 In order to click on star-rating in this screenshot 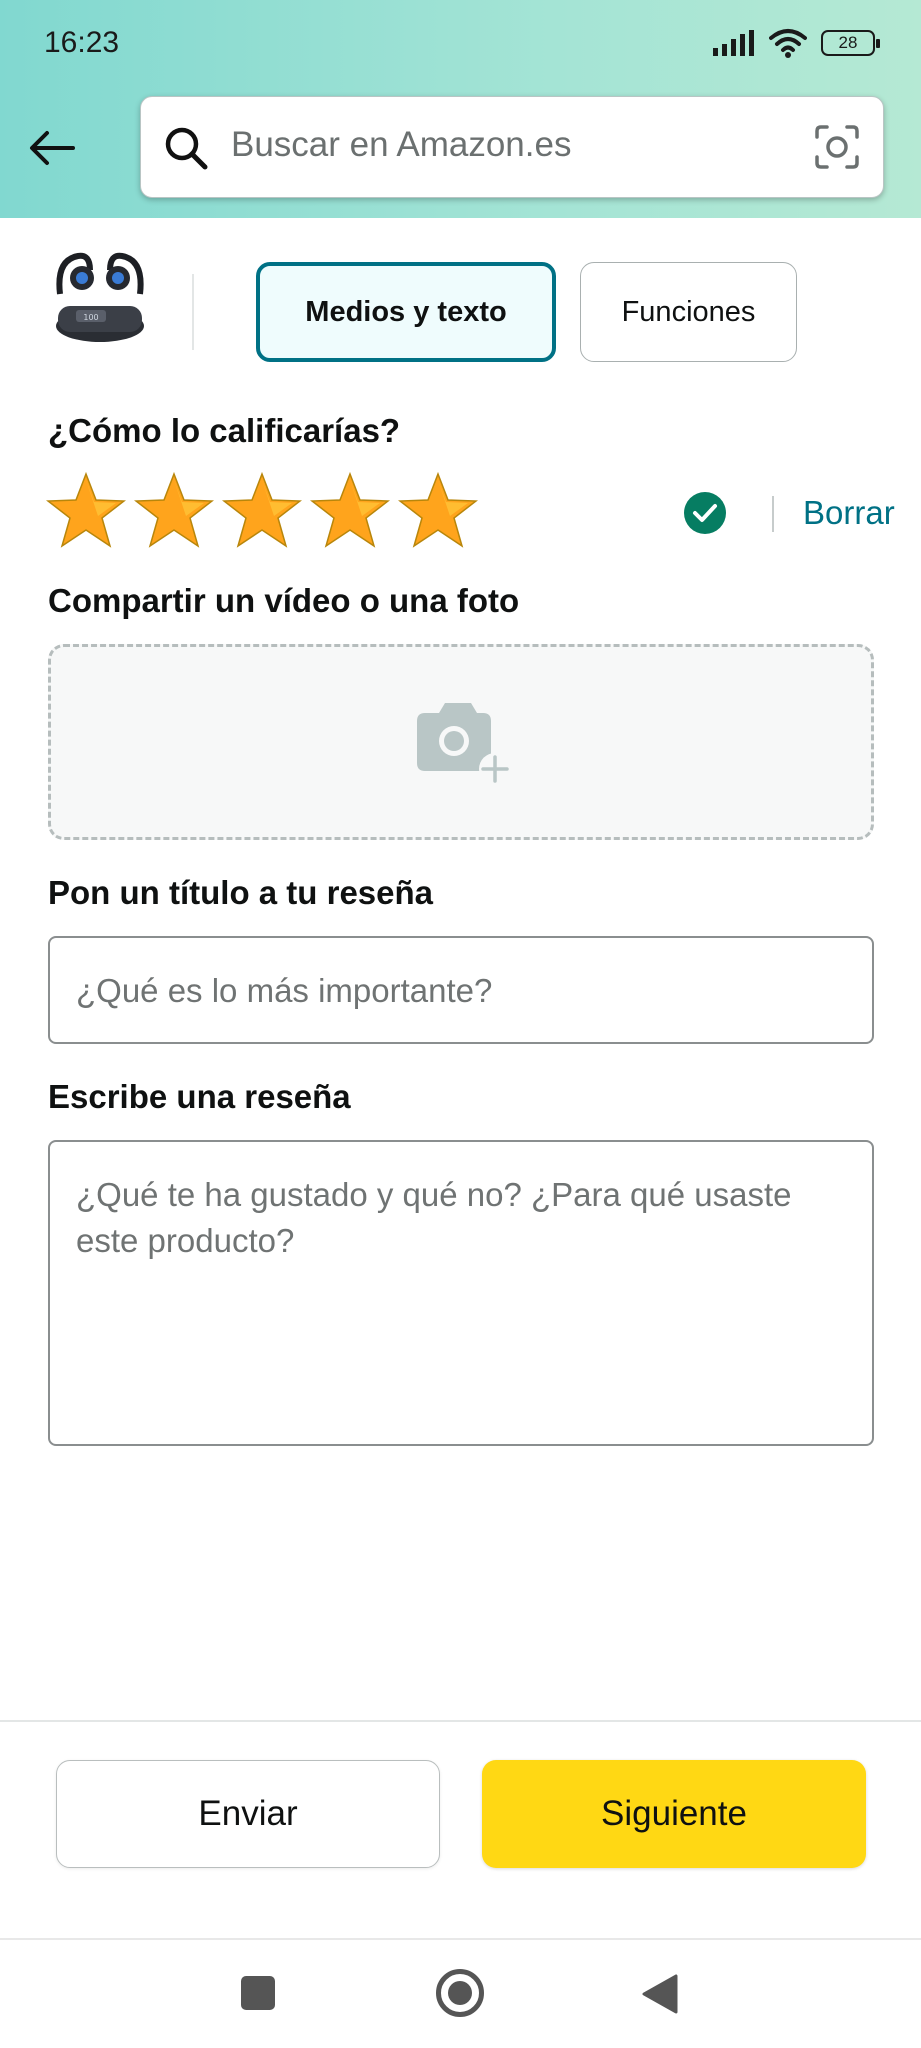, I will do `click(262, 510)`.